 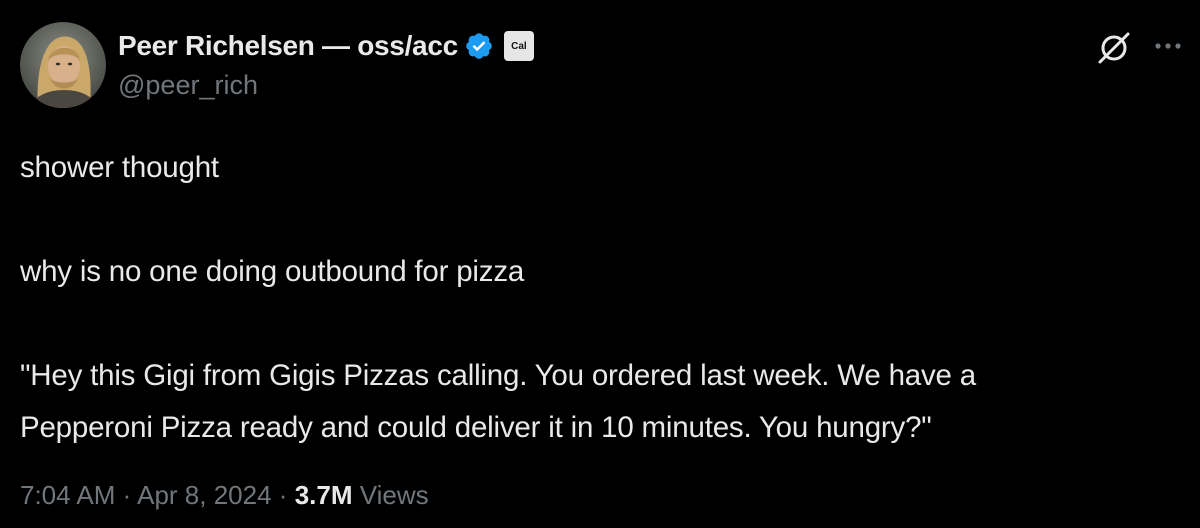 I want to click on tweet-date: Apr 8, 2024, so click(x=204, y=495).